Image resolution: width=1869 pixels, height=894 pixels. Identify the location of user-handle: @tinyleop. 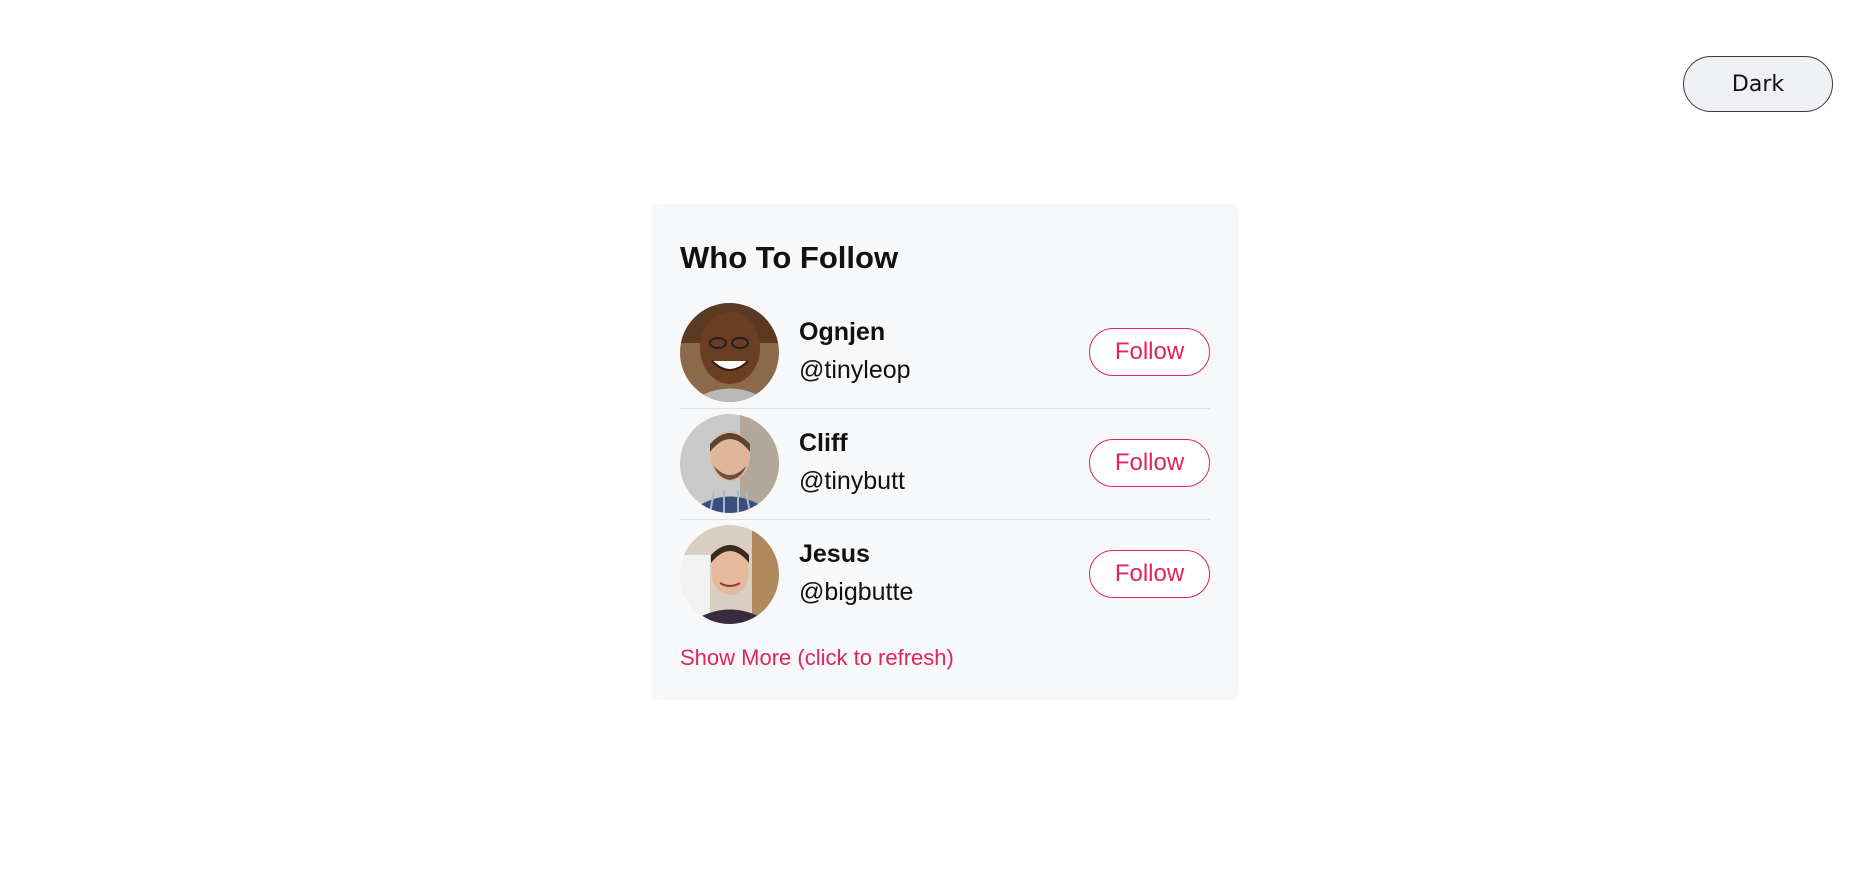
(855, 370).